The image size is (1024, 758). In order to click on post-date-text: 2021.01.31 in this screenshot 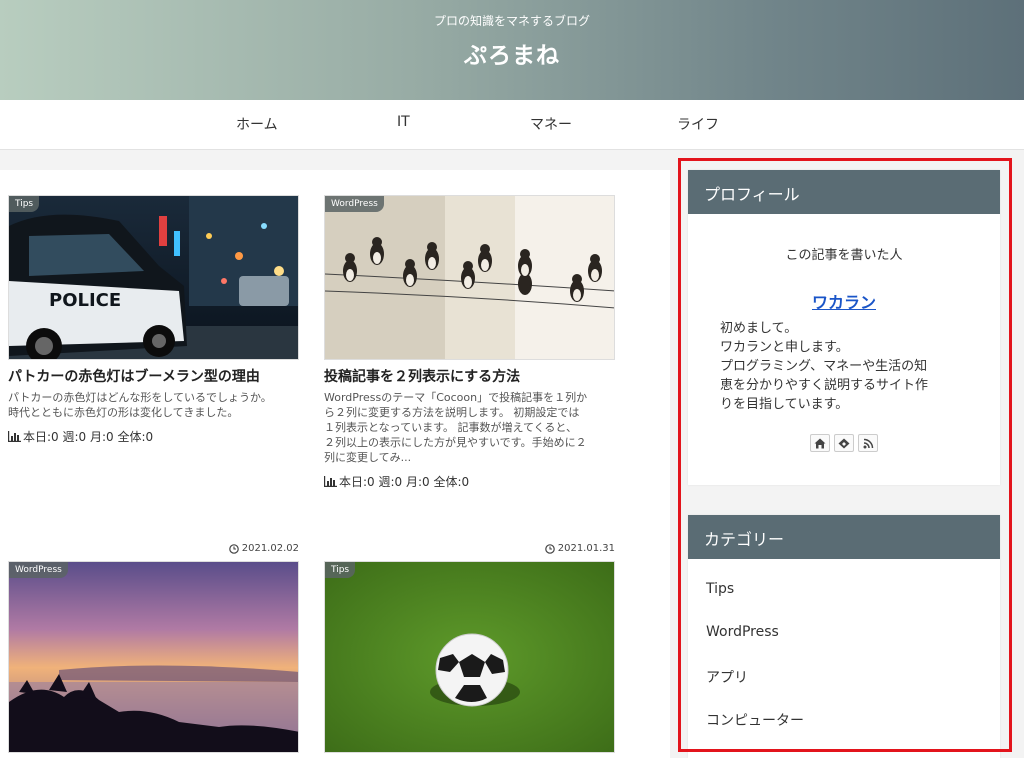, I will do `click(586, 548)`.